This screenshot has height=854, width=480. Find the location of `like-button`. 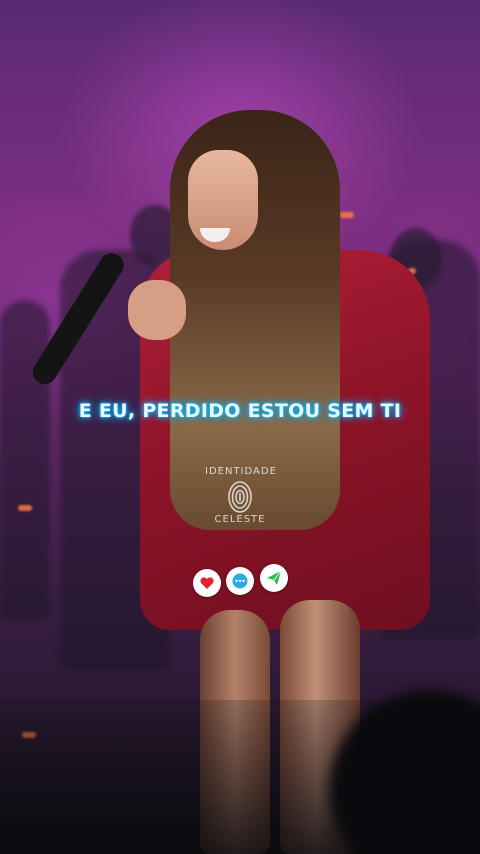

like-button is located at coordinates (207, 583).